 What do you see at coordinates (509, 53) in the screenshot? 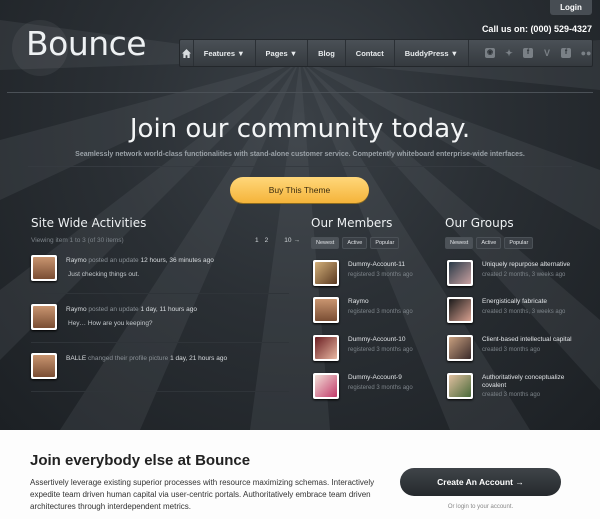
I see `twitter-icon: ✦` at bounding box center [509, 53].